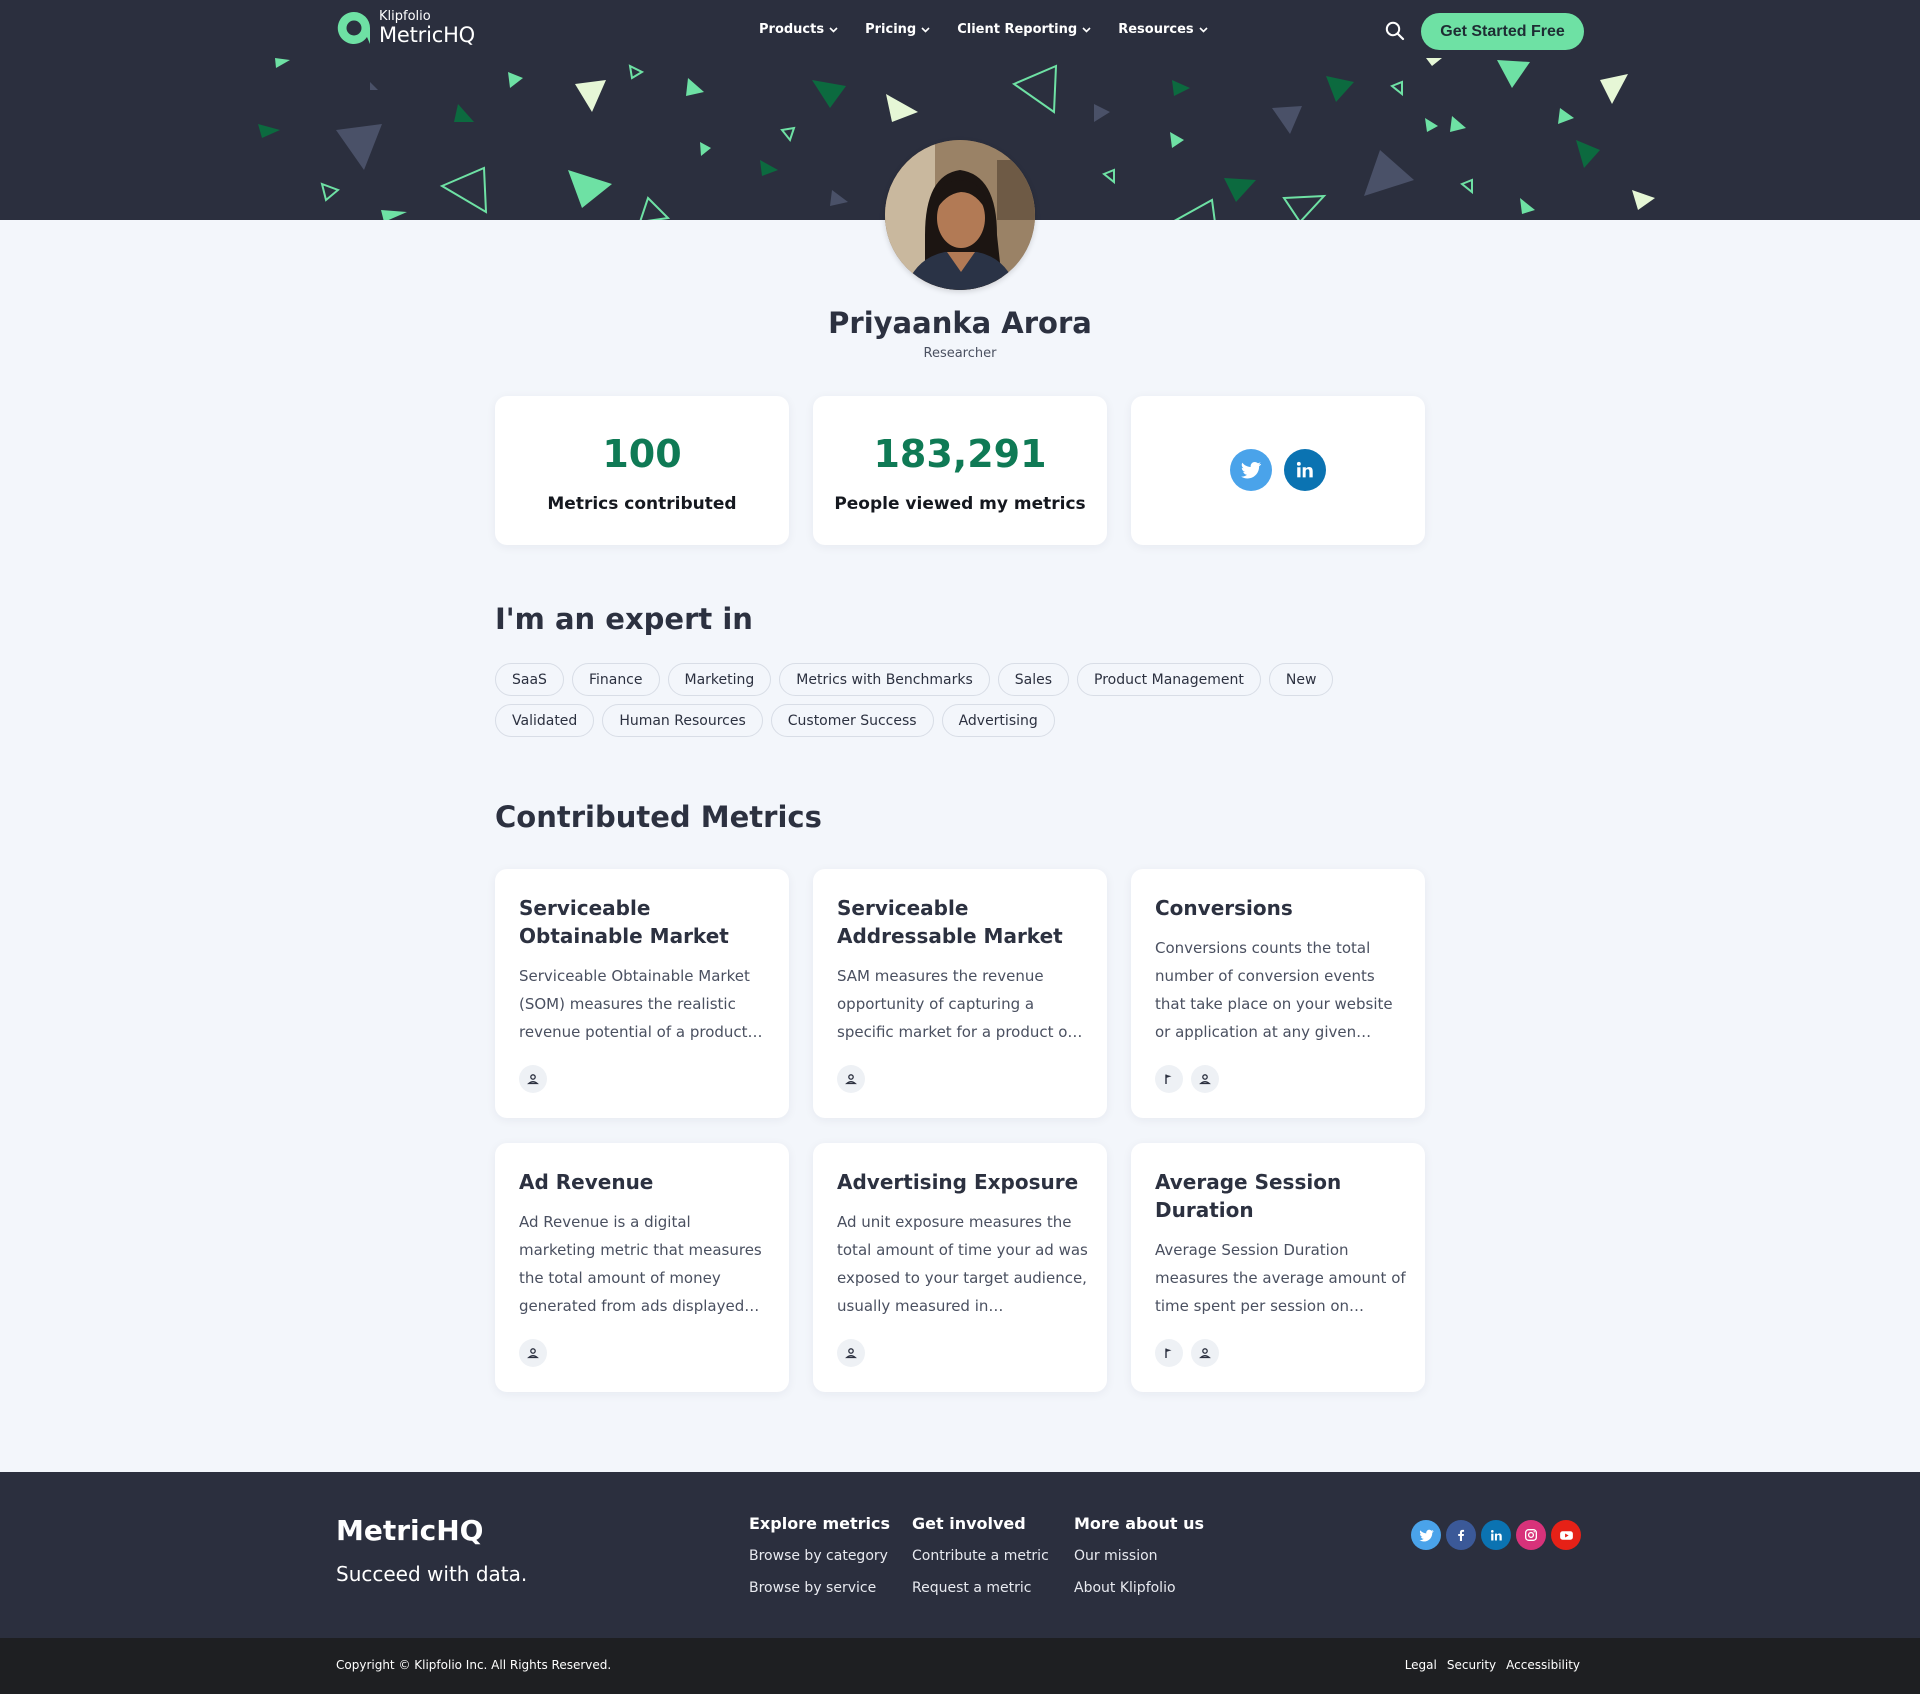 The height and width of the screenshot is (1694, 1920). What do you see at coordinates (1421, 1665) in the screenshot?
I see `legal-link: Legal` at bounding box center [1421, 1665].